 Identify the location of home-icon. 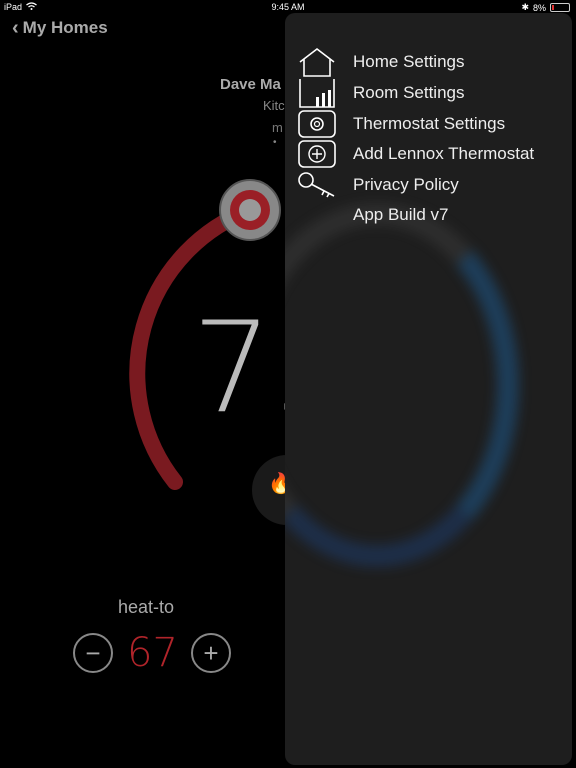
(317, 62).